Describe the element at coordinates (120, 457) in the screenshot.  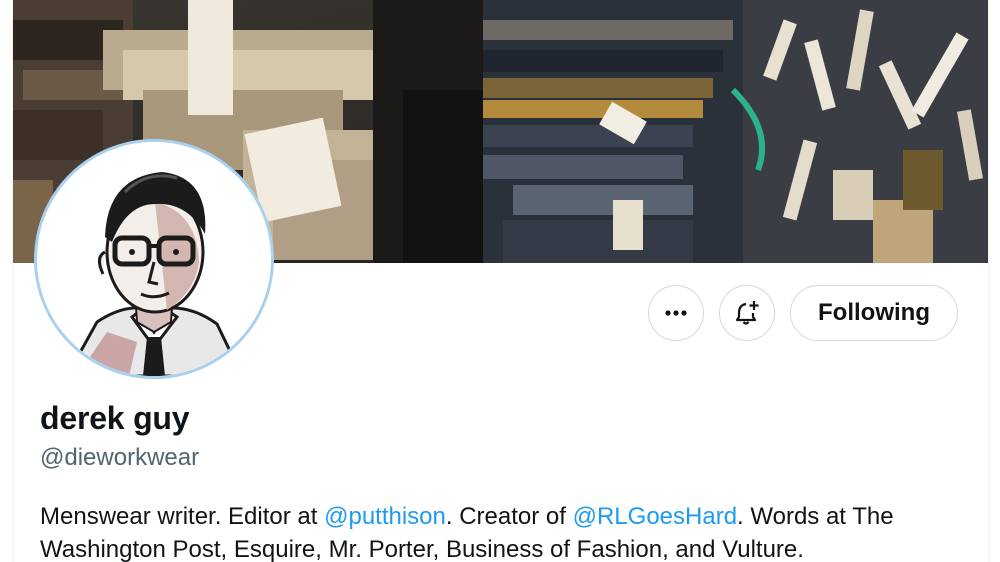
I see `user-handle: @dieworkwear` at that location.